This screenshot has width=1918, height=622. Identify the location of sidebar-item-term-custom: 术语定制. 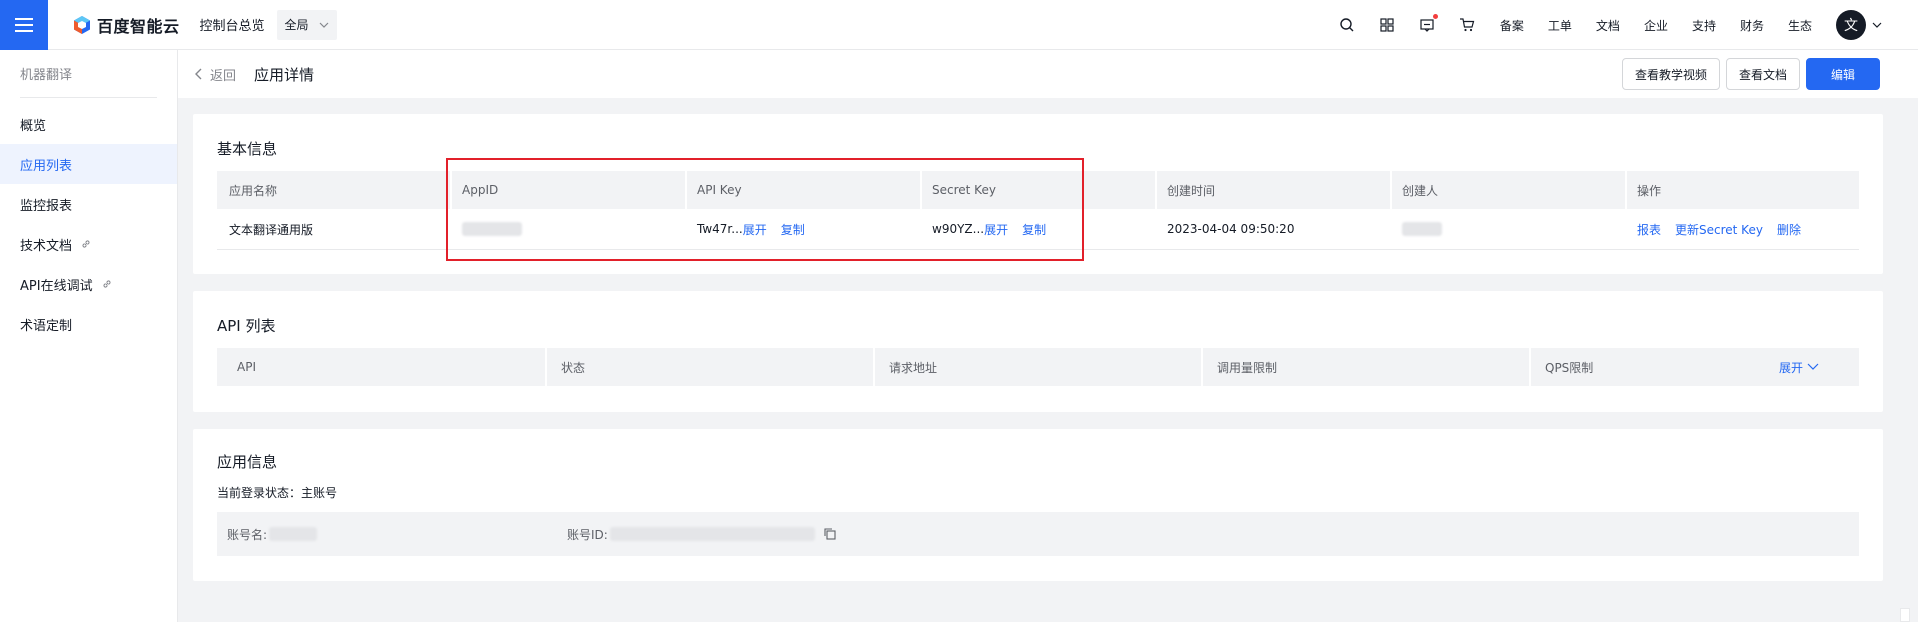
(88, 324).